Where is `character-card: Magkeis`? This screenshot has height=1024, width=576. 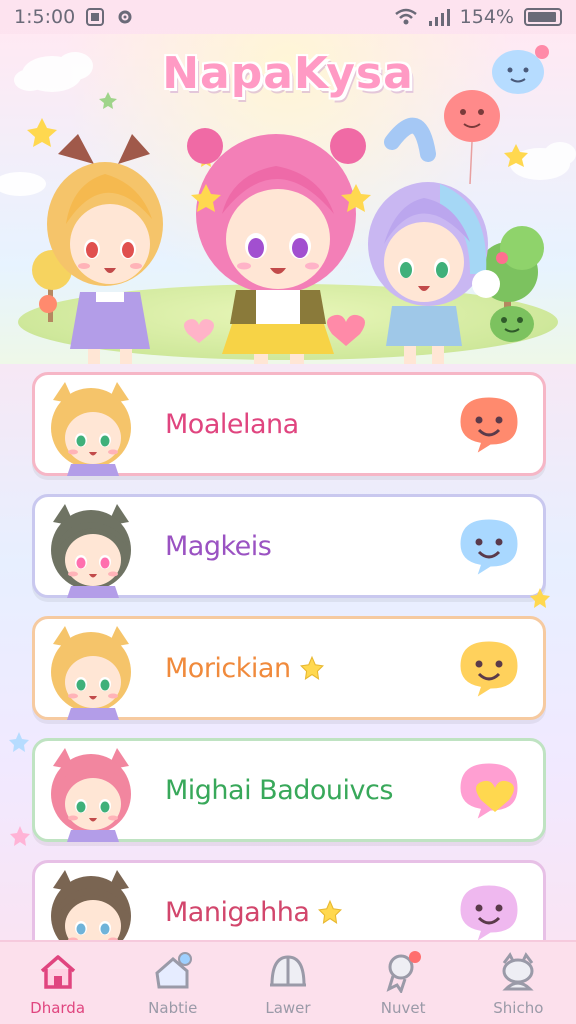
character-card: Magkeis is located at coordinates (289, 546).